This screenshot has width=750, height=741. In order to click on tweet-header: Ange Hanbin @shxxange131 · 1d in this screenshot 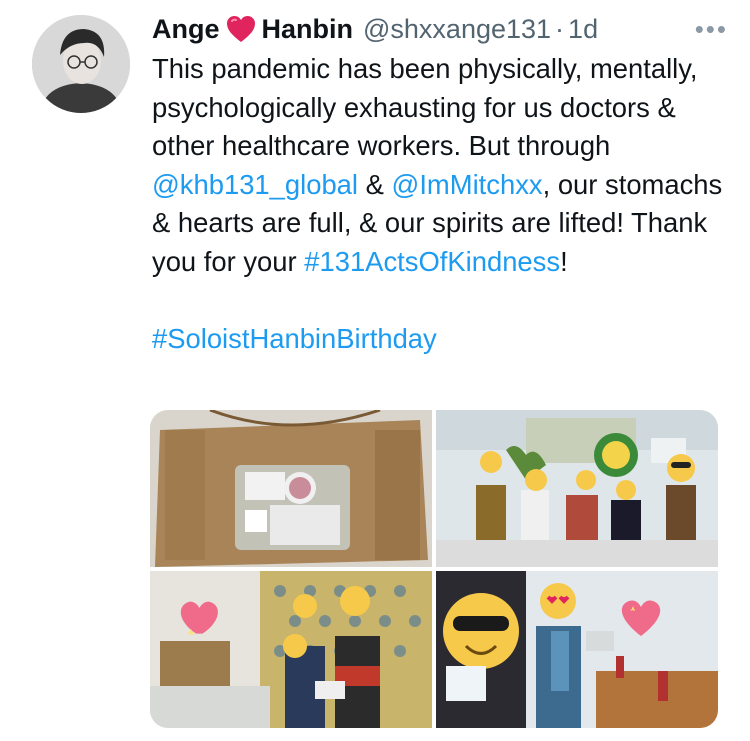, I will do `click(442, 29)`.